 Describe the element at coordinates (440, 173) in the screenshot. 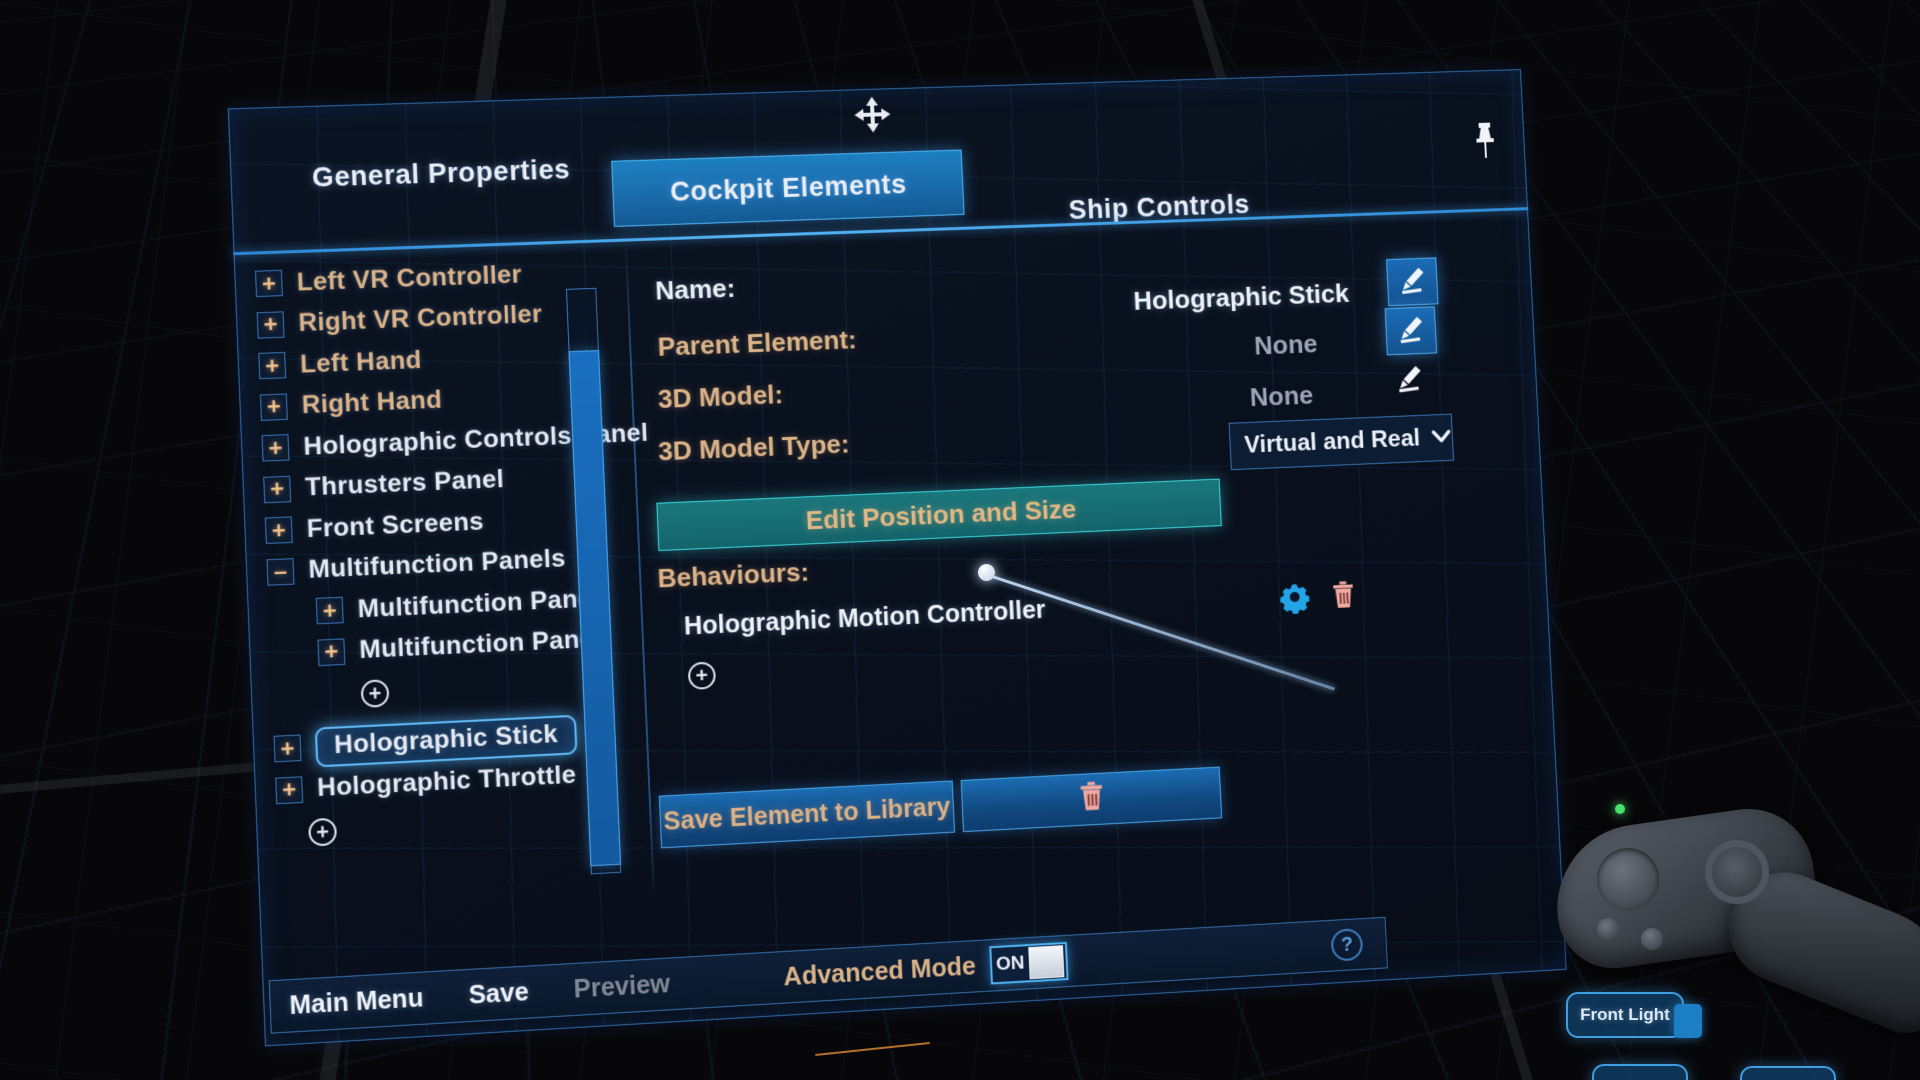

I see `tab-general-properties: General Properties` at that location.